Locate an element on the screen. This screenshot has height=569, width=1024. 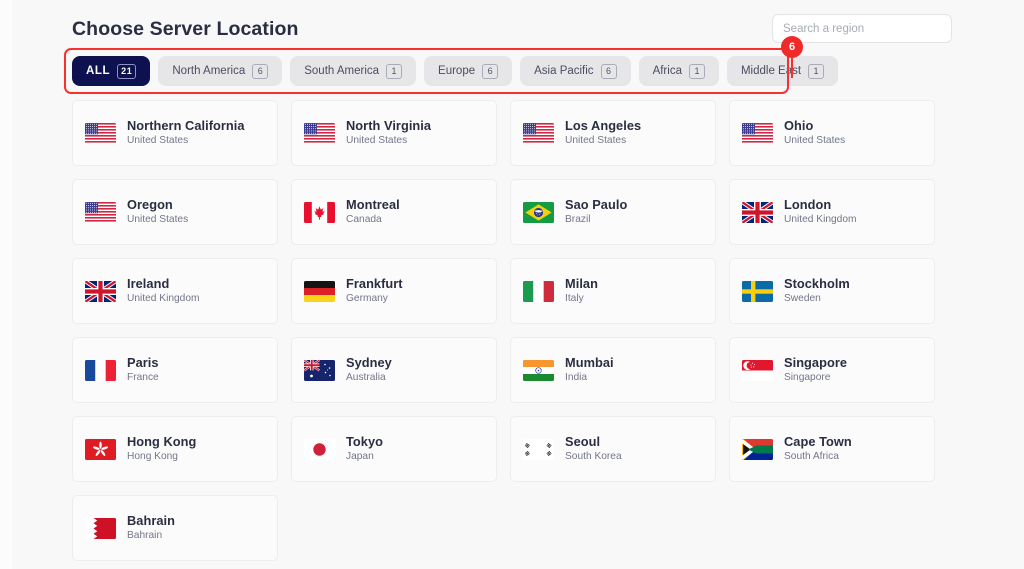
hk-flag is located at coordinates (100, 449).